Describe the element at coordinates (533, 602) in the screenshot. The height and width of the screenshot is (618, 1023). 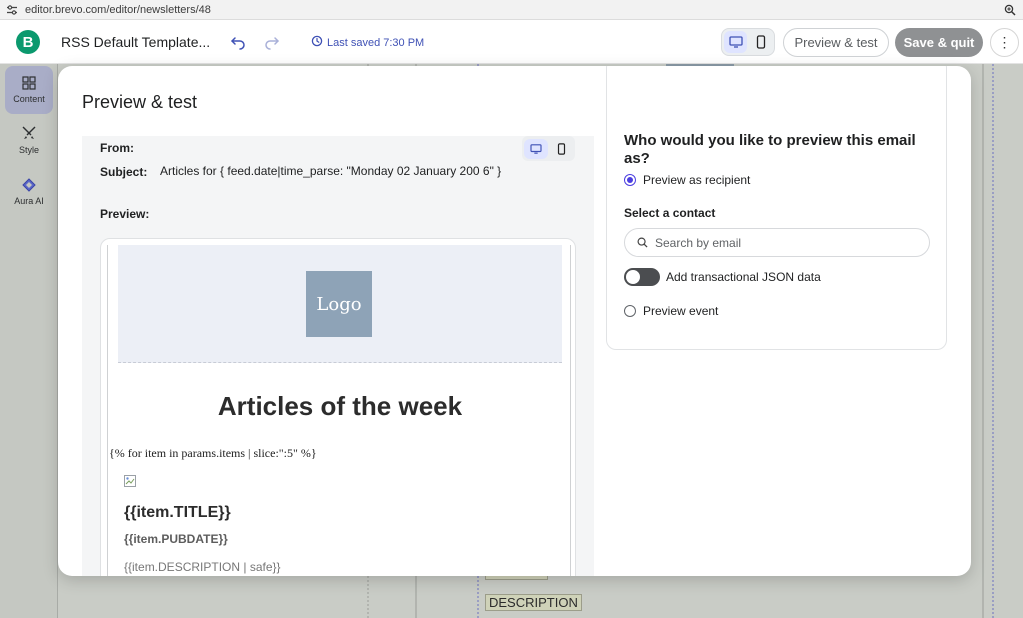
I see `background-description-tag: DESCRIPTION` at that location.